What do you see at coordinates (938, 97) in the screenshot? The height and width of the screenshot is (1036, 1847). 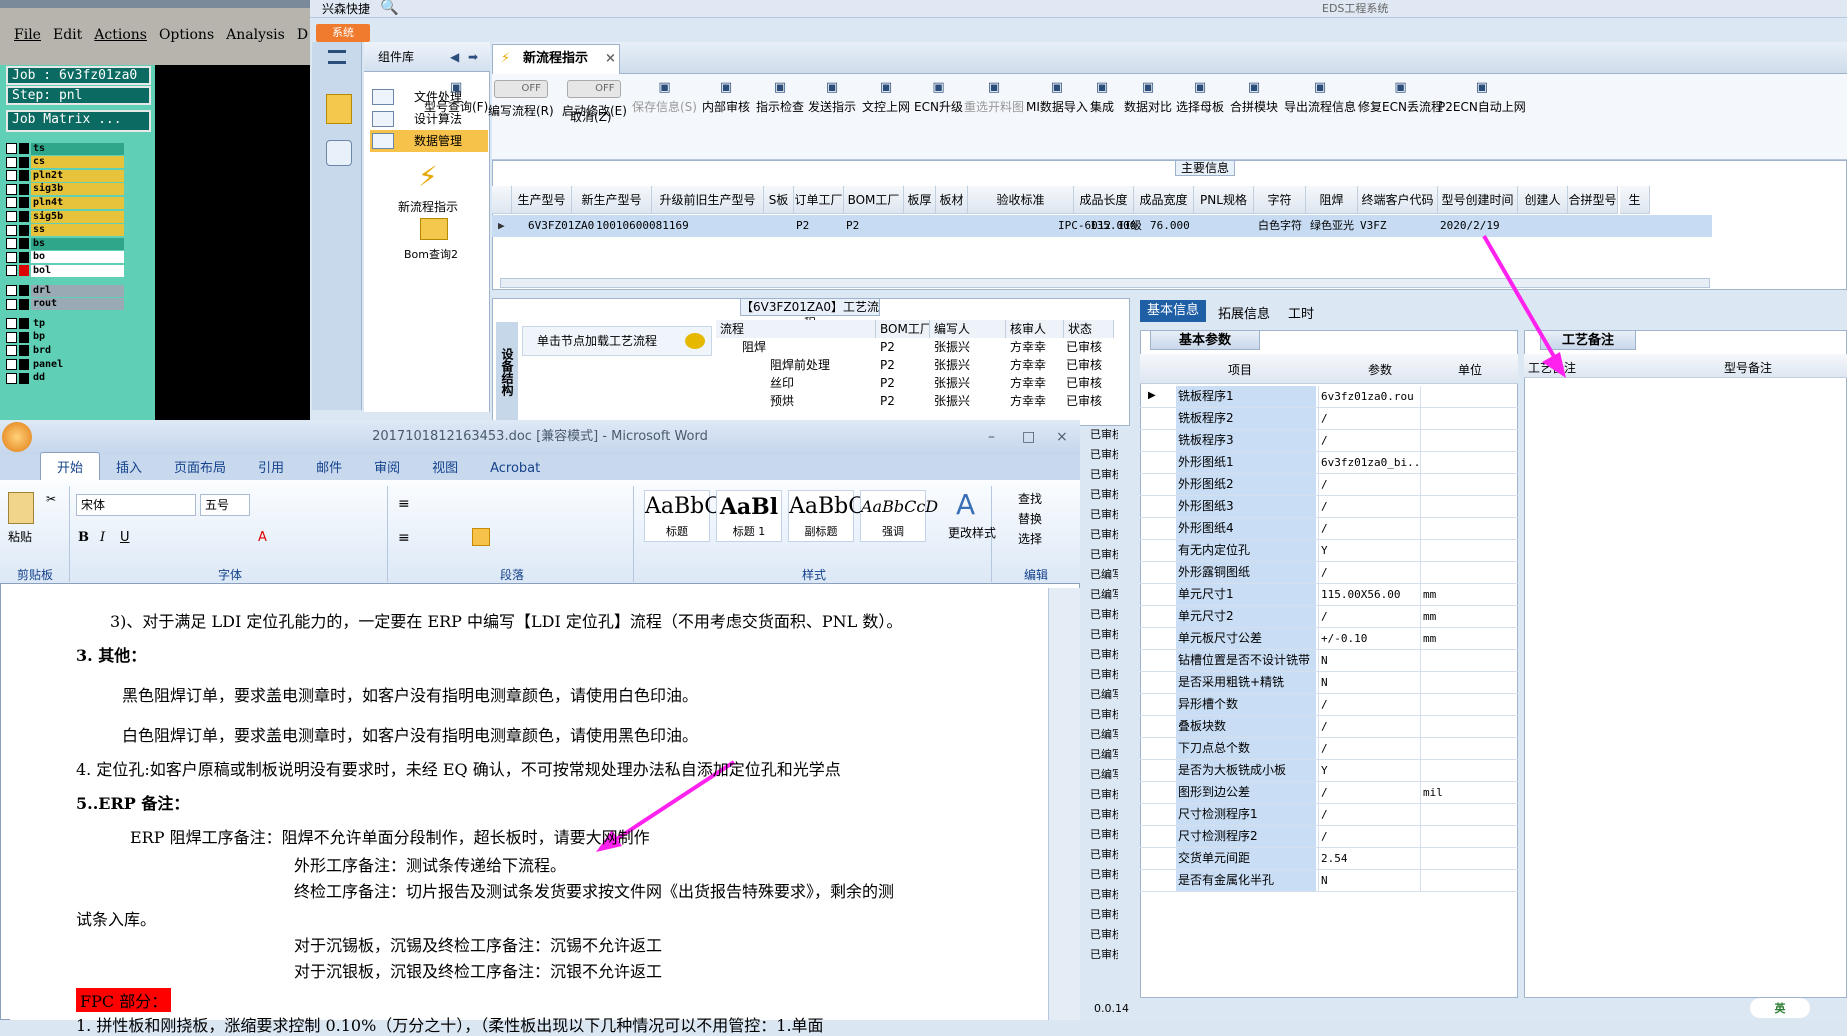 I see `toolbar-ecn-button: ▣ ECN升级` at bounding box center [938, 97].